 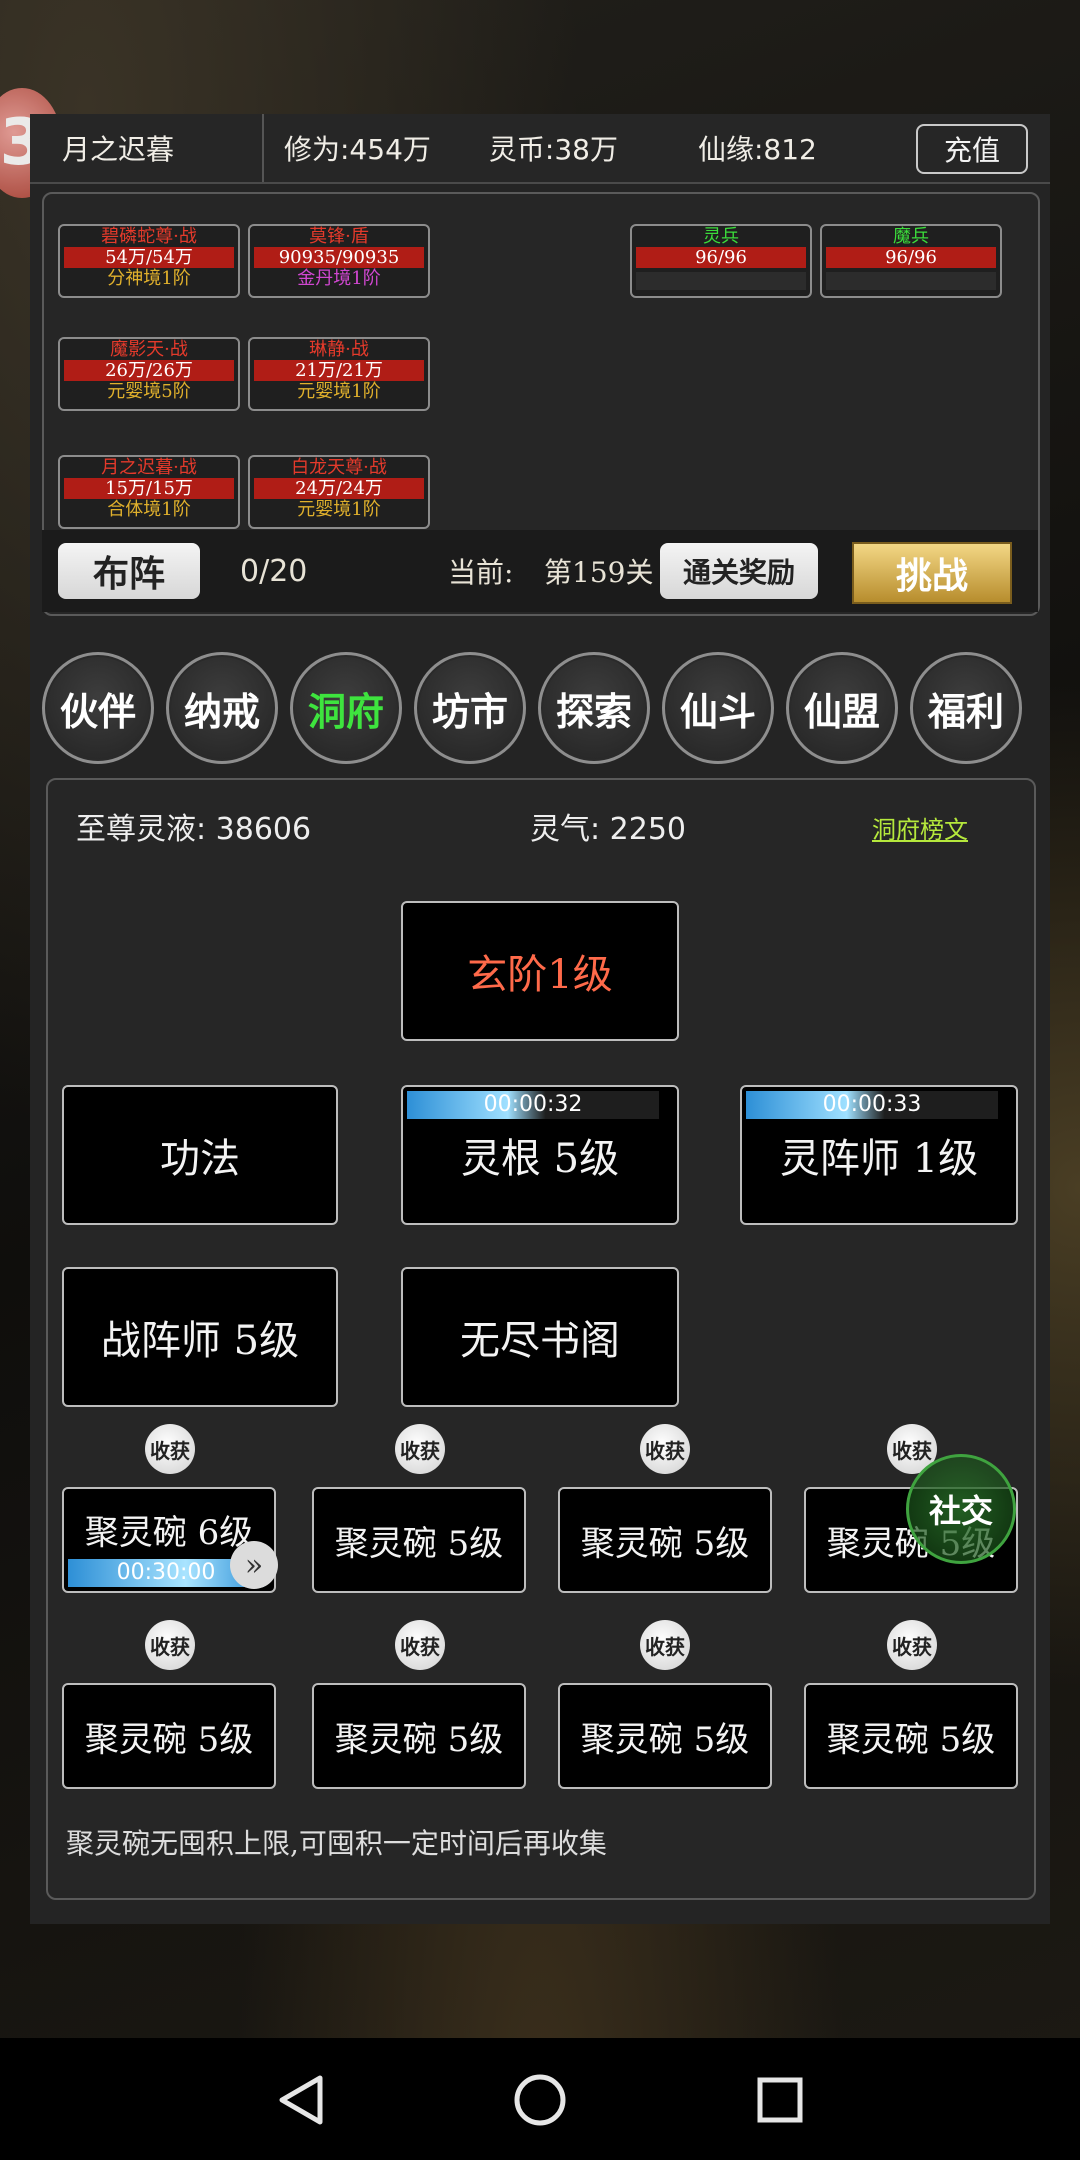 What do you see at coordinates (129, 571) in the screenshot?
I see `arrange-button: 布阵` at bounding box center [129, 571].